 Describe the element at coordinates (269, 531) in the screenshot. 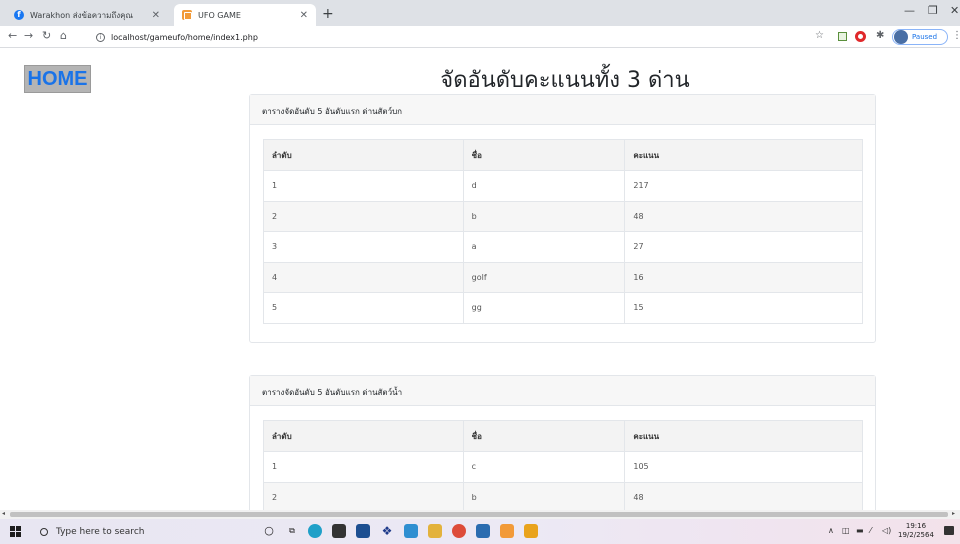

I see `cortana-icon: ○` at that location.